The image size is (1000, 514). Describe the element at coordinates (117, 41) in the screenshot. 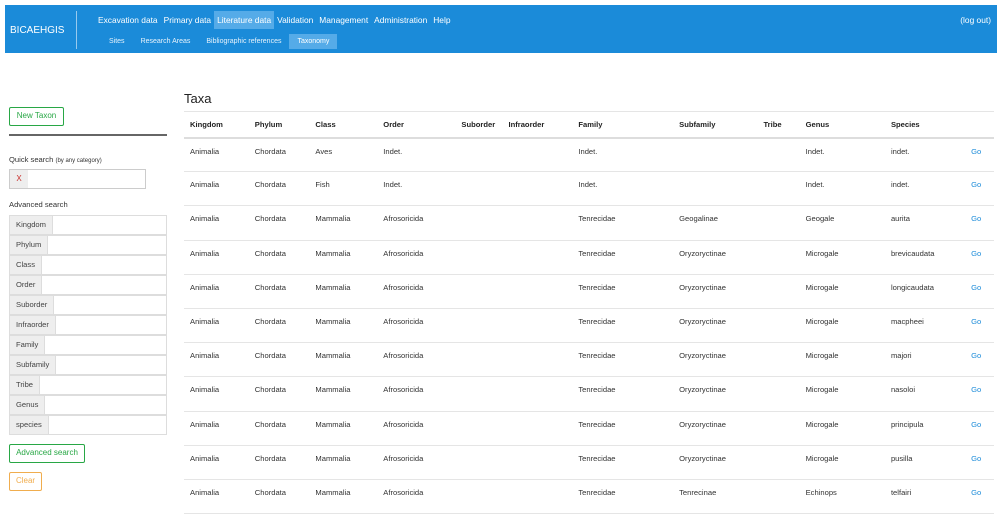

I see `subnav-sites: Sites` at that location.